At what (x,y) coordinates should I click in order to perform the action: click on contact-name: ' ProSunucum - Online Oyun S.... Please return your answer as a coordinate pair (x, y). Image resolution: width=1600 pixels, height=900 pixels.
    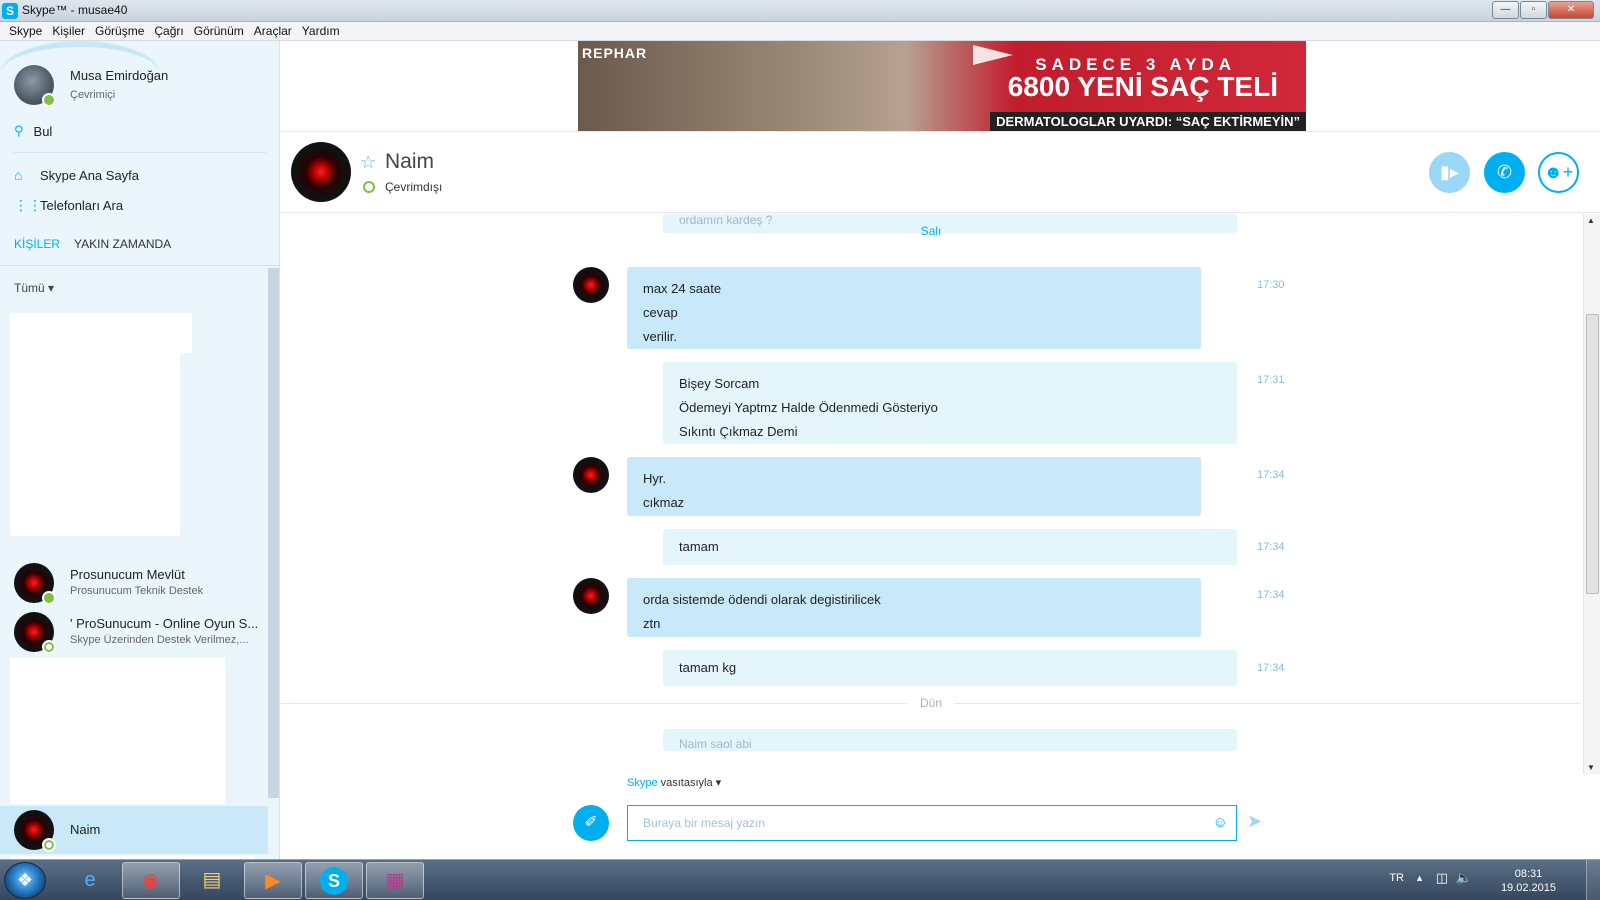
    Looking at the image, I should click on (164, 623).